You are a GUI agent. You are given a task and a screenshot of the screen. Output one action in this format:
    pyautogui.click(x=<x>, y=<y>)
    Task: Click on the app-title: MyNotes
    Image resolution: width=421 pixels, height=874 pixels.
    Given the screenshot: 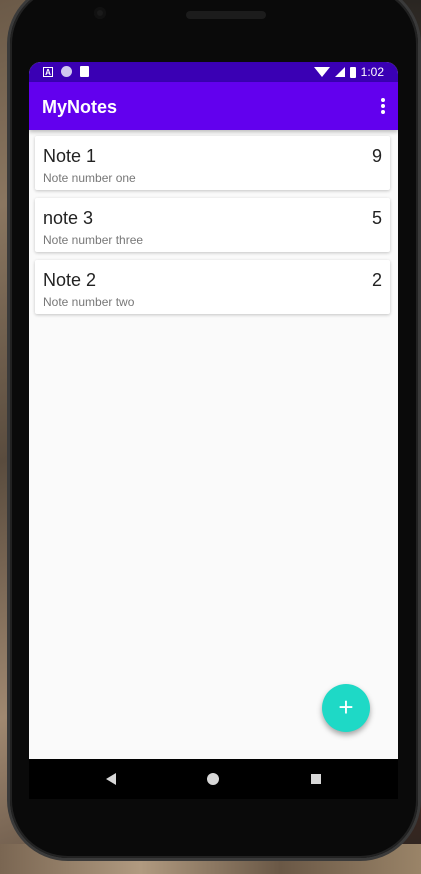 What is the action you would take?
    pyautogui.click(x=80, y=107)
    